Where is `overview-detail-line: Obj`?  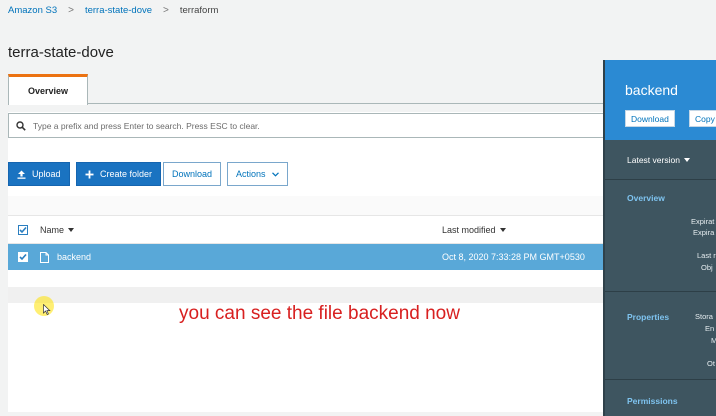
overview-detail-line: Obj is located at coordinates (707, 267).